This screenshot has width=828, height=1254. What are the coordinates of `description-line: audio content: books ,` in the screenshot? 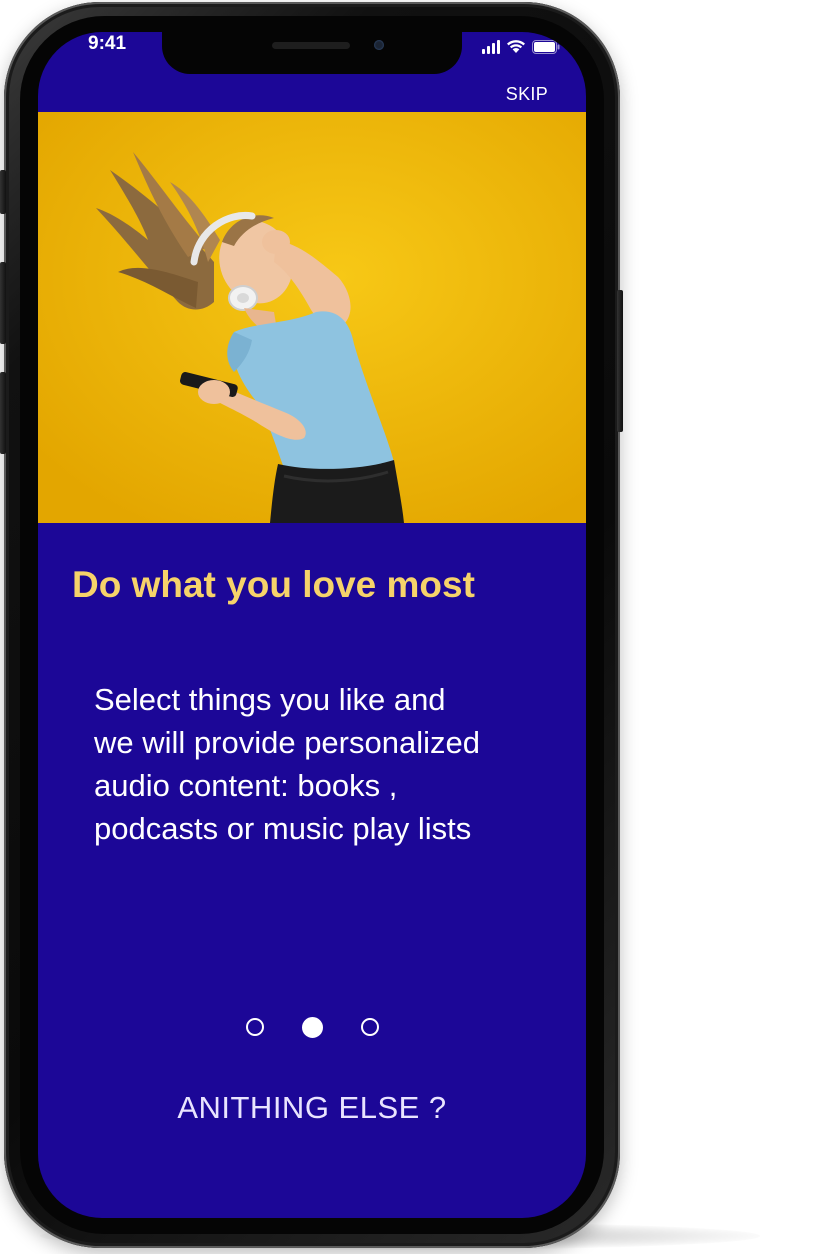 It's located at (246, 785).